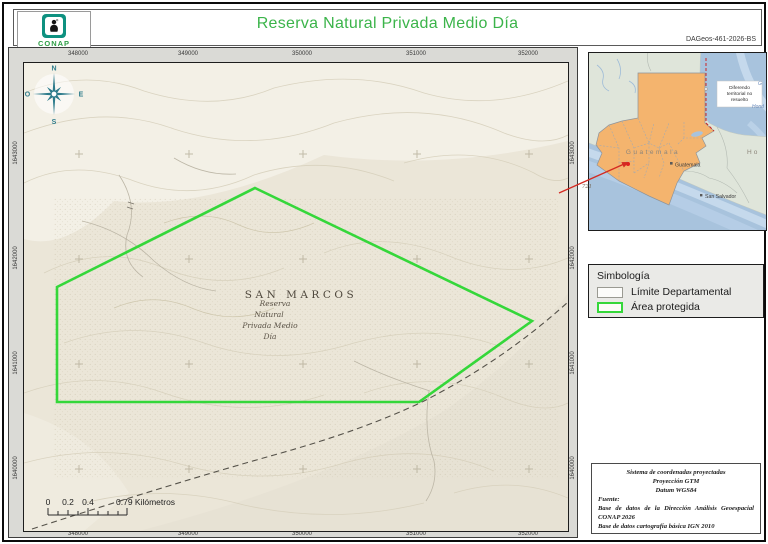 The image size is (768, 544). What do you see at coordinates (681, 292) in the screenshot?
I see `legend-item-label: Límite Departamental` at bounding box center [681, 292].